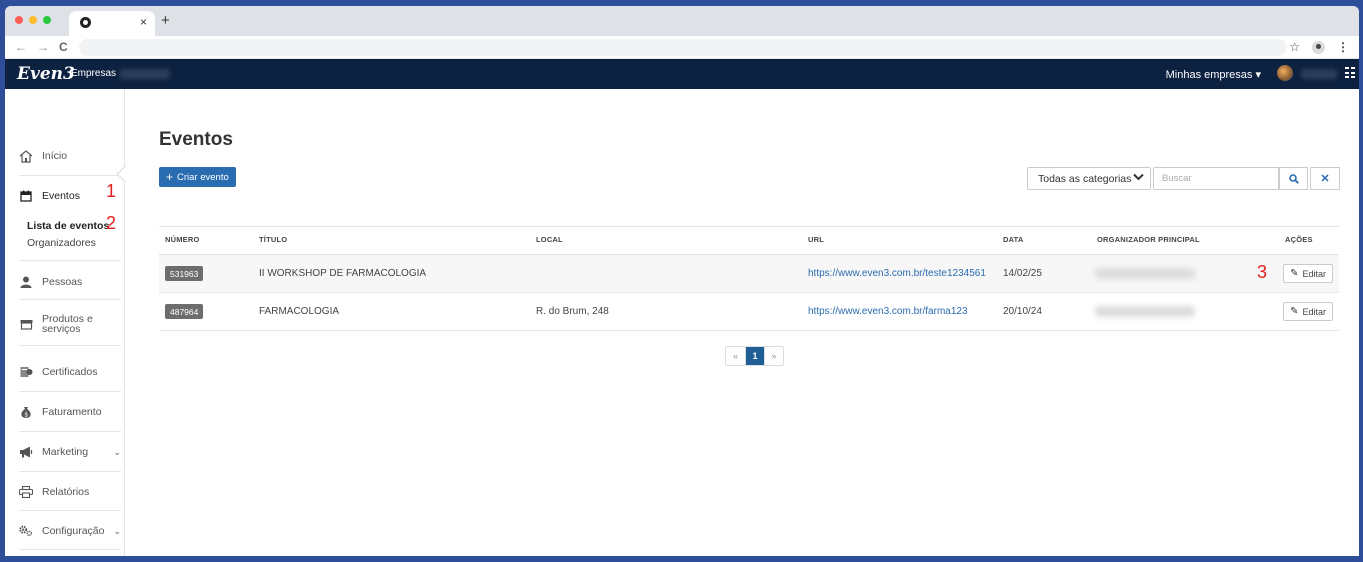 The image size is (1363, 562). Describe the element at coordinates (61, 243) in the screenshot. I see `sidebar-subitem-organizadores: Organizadores` at that location.